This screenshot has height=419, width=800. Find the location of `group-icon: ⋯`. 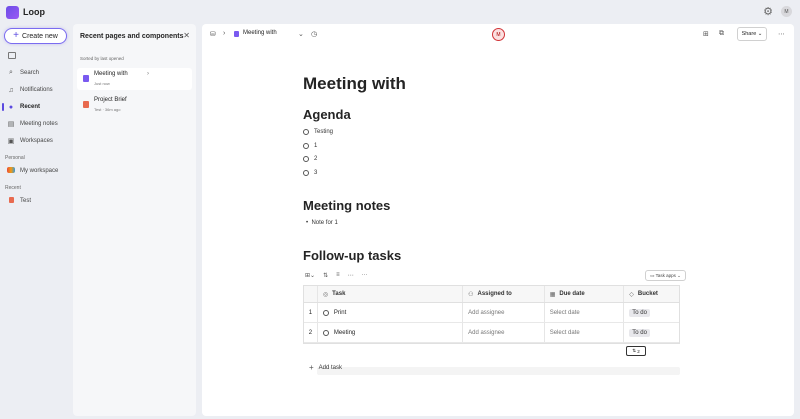

group-icon: ⋯ is located at coordinates (351, 275).